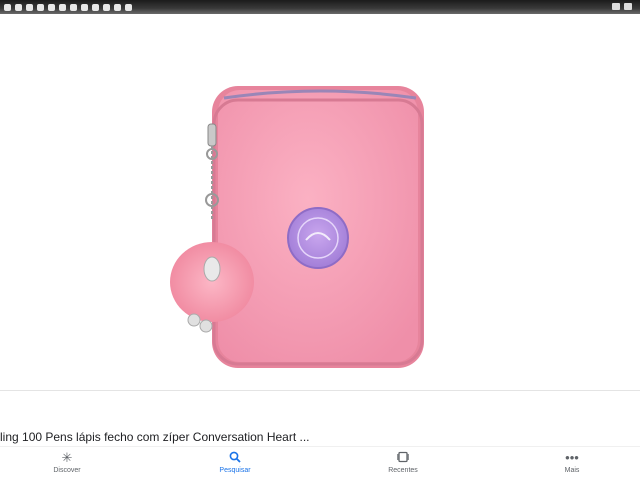 The width and height of the screenshot is (640, 481). What do you see at coordinates (235, 470) in the screenshot?
I see `nav-search-label: Pesquisar` at bounding box center [235, 470].